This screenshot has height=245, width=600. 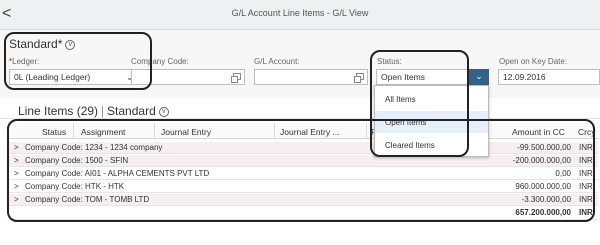 I want to click on ledger-select: 0L (Leading Ledger) ⌄, so click(x=73, y=77).